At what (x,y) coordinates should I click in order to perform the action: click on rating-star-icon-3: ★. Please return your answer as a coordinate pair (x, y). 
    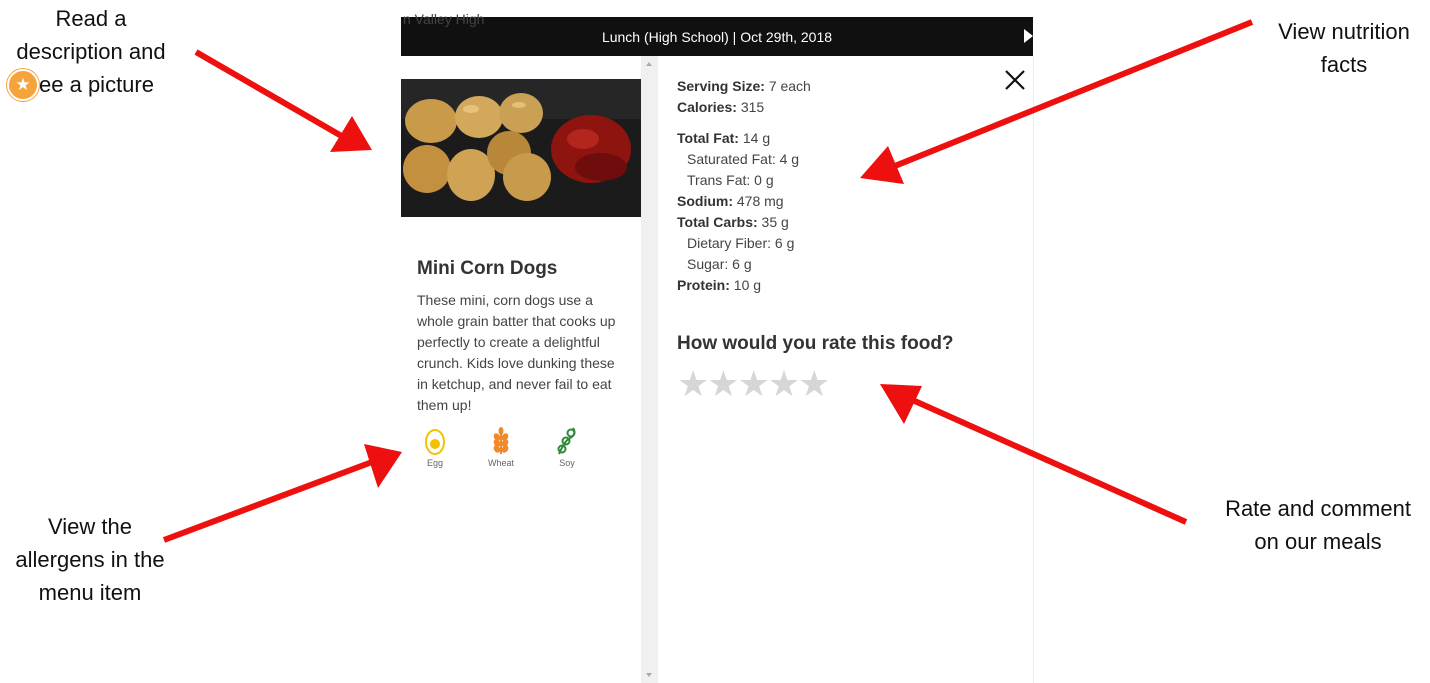
    Looking at the image, I should click on (754, 383).